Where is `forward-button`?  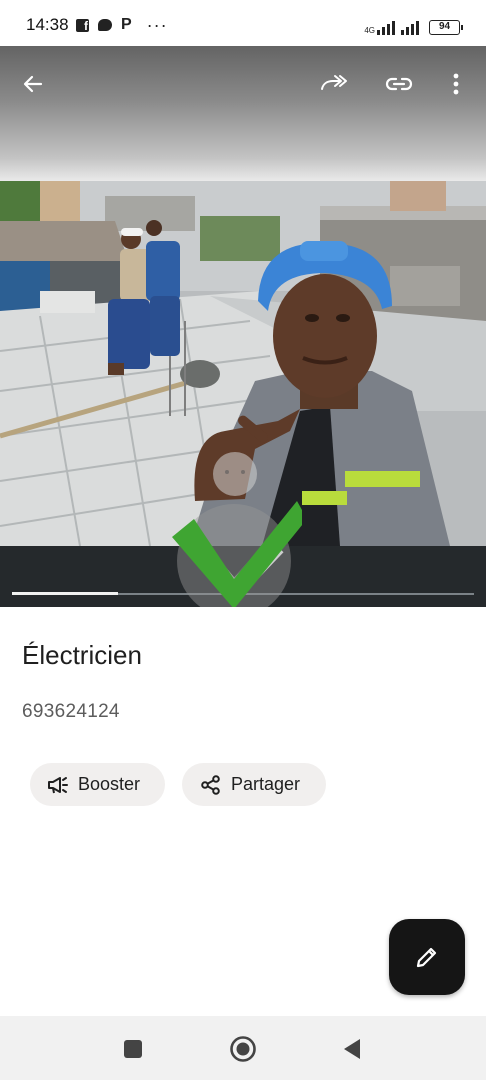
forward-button is located at coordinates (334, 84).